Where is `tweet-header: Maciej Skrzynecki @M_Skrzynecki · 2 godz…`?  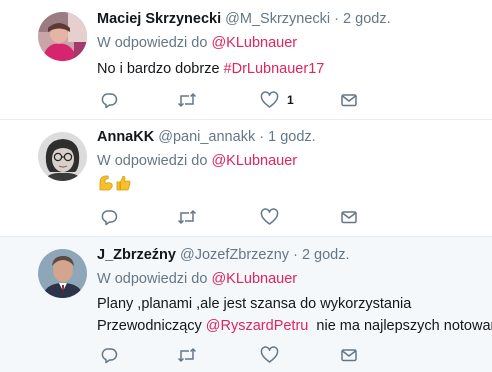 tweet-header: Maciej Skrzynecki @M_Skrzynecki · 2 godz… is located at coordinates (290, 19).